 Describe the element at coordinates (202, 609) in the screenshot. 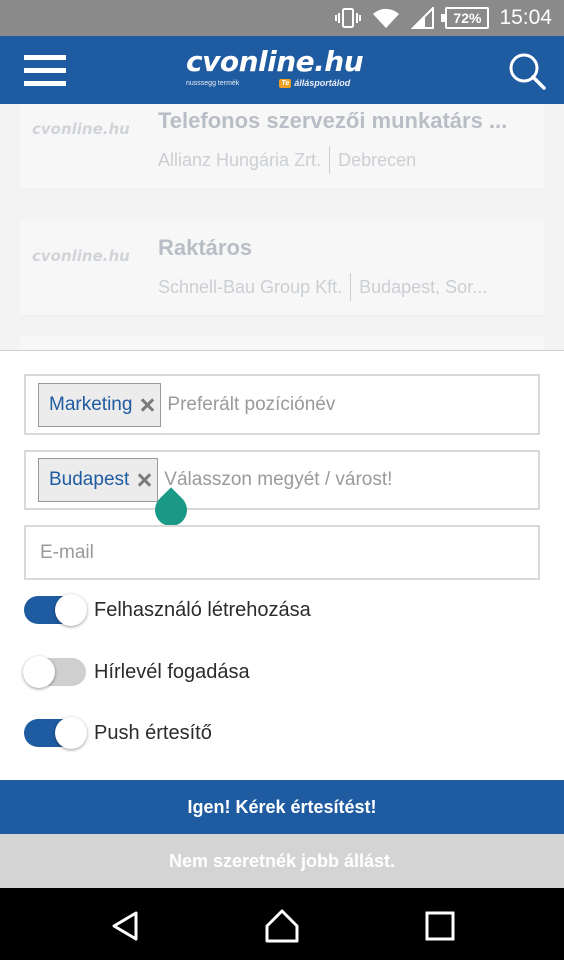

I see `toggle-label: Felhasználó létrehozása` at that location.